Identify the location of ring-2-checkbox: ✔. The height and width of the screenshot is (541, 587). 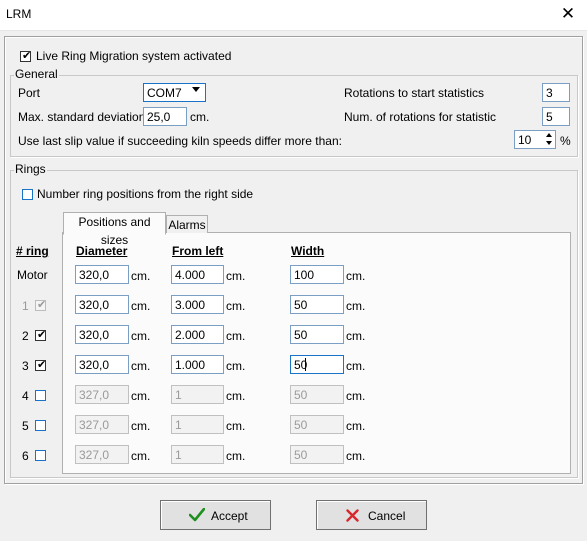
(41, 335).